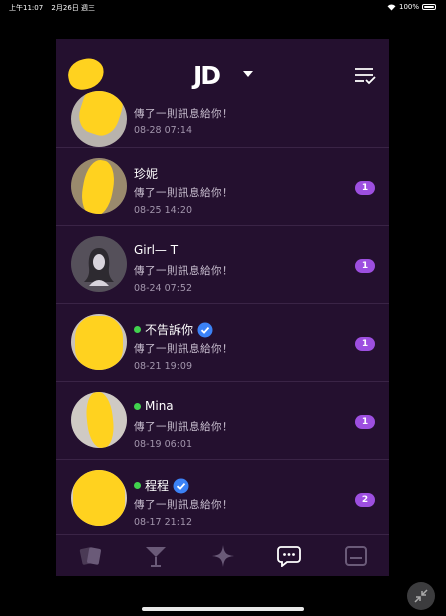 This screenshot has width=446, height=616. I want to click on chevron-down-icon, so click(248, 74).